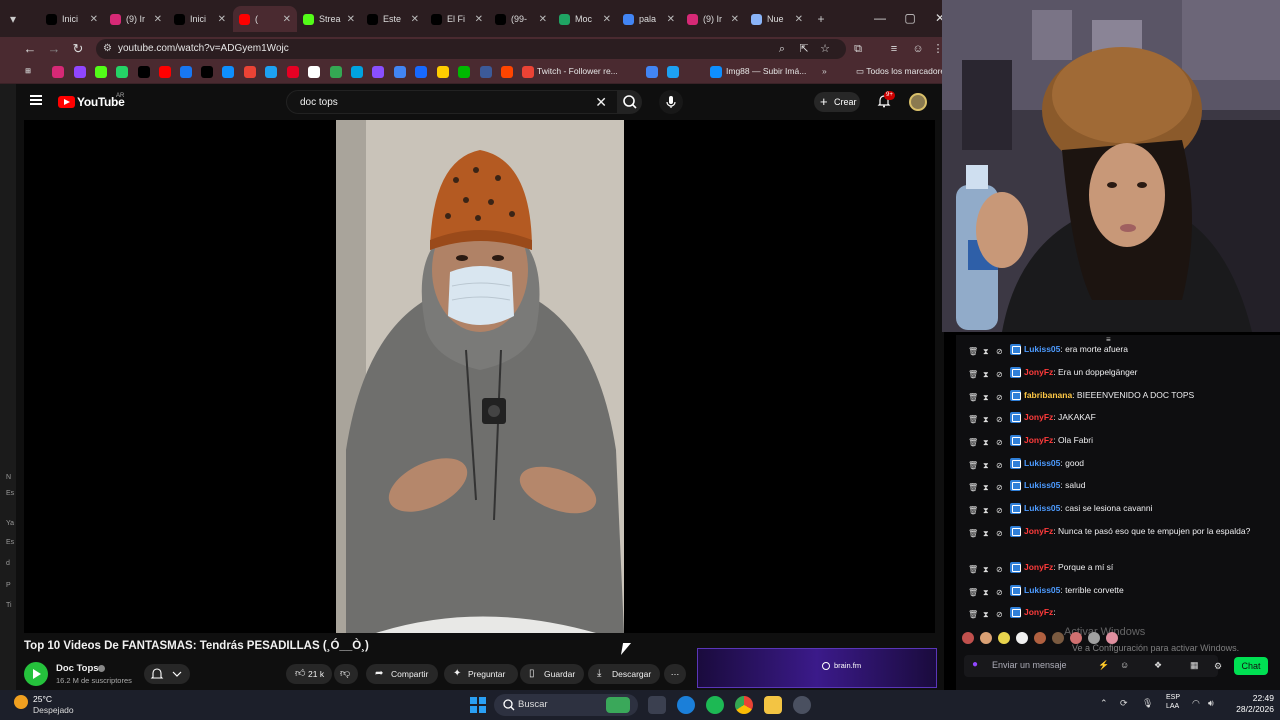 Image resolution: width=1280 pixels, height=720 pixels. I want to click on maximize-icon: ▢, so click(910, 18).